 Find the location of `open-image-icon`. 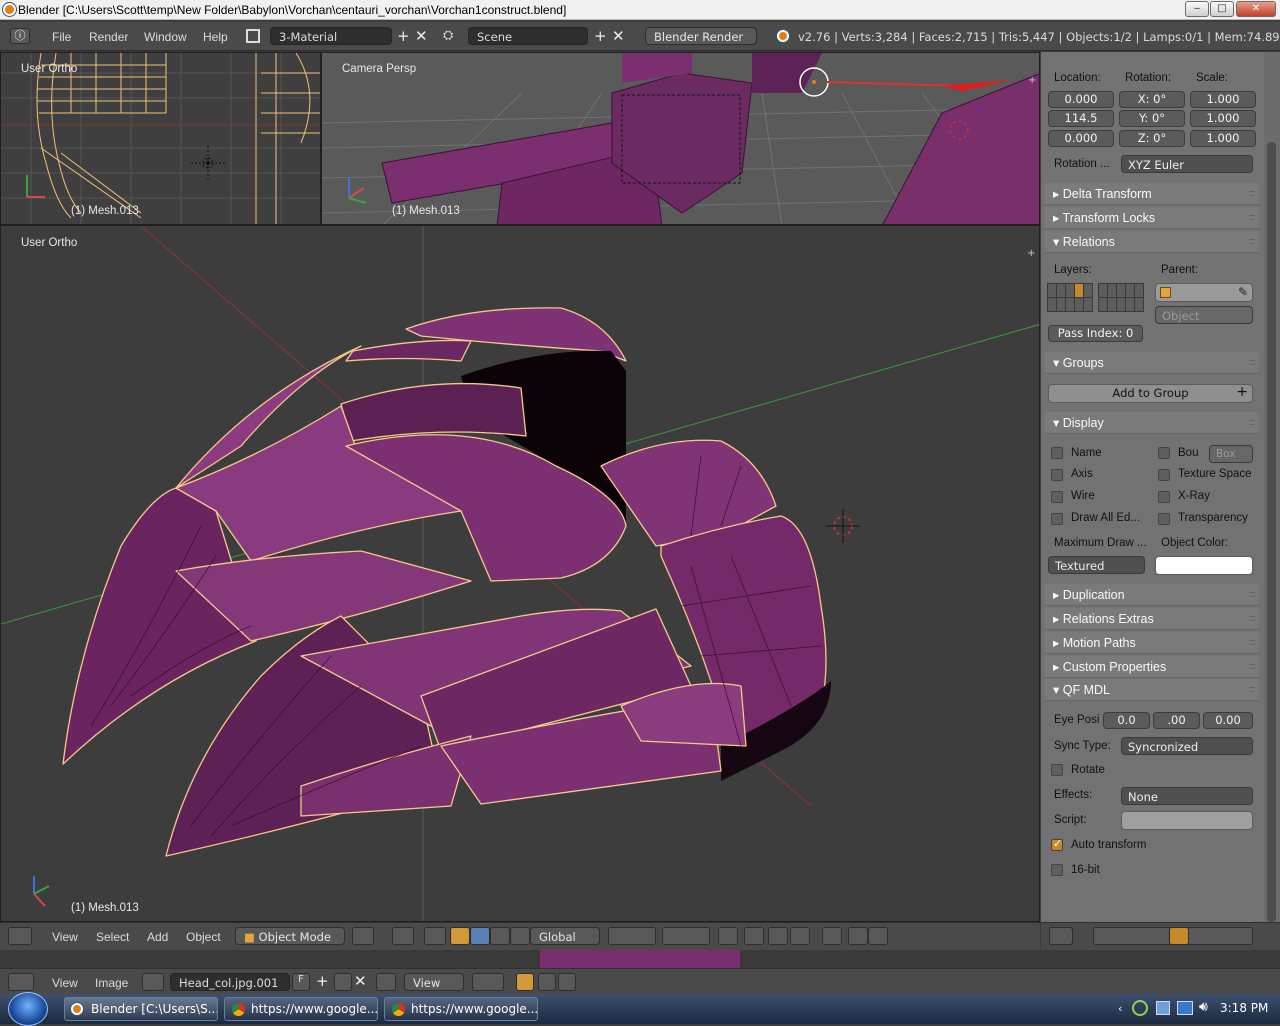

open-image-icon is located at coordinates (343, 982).